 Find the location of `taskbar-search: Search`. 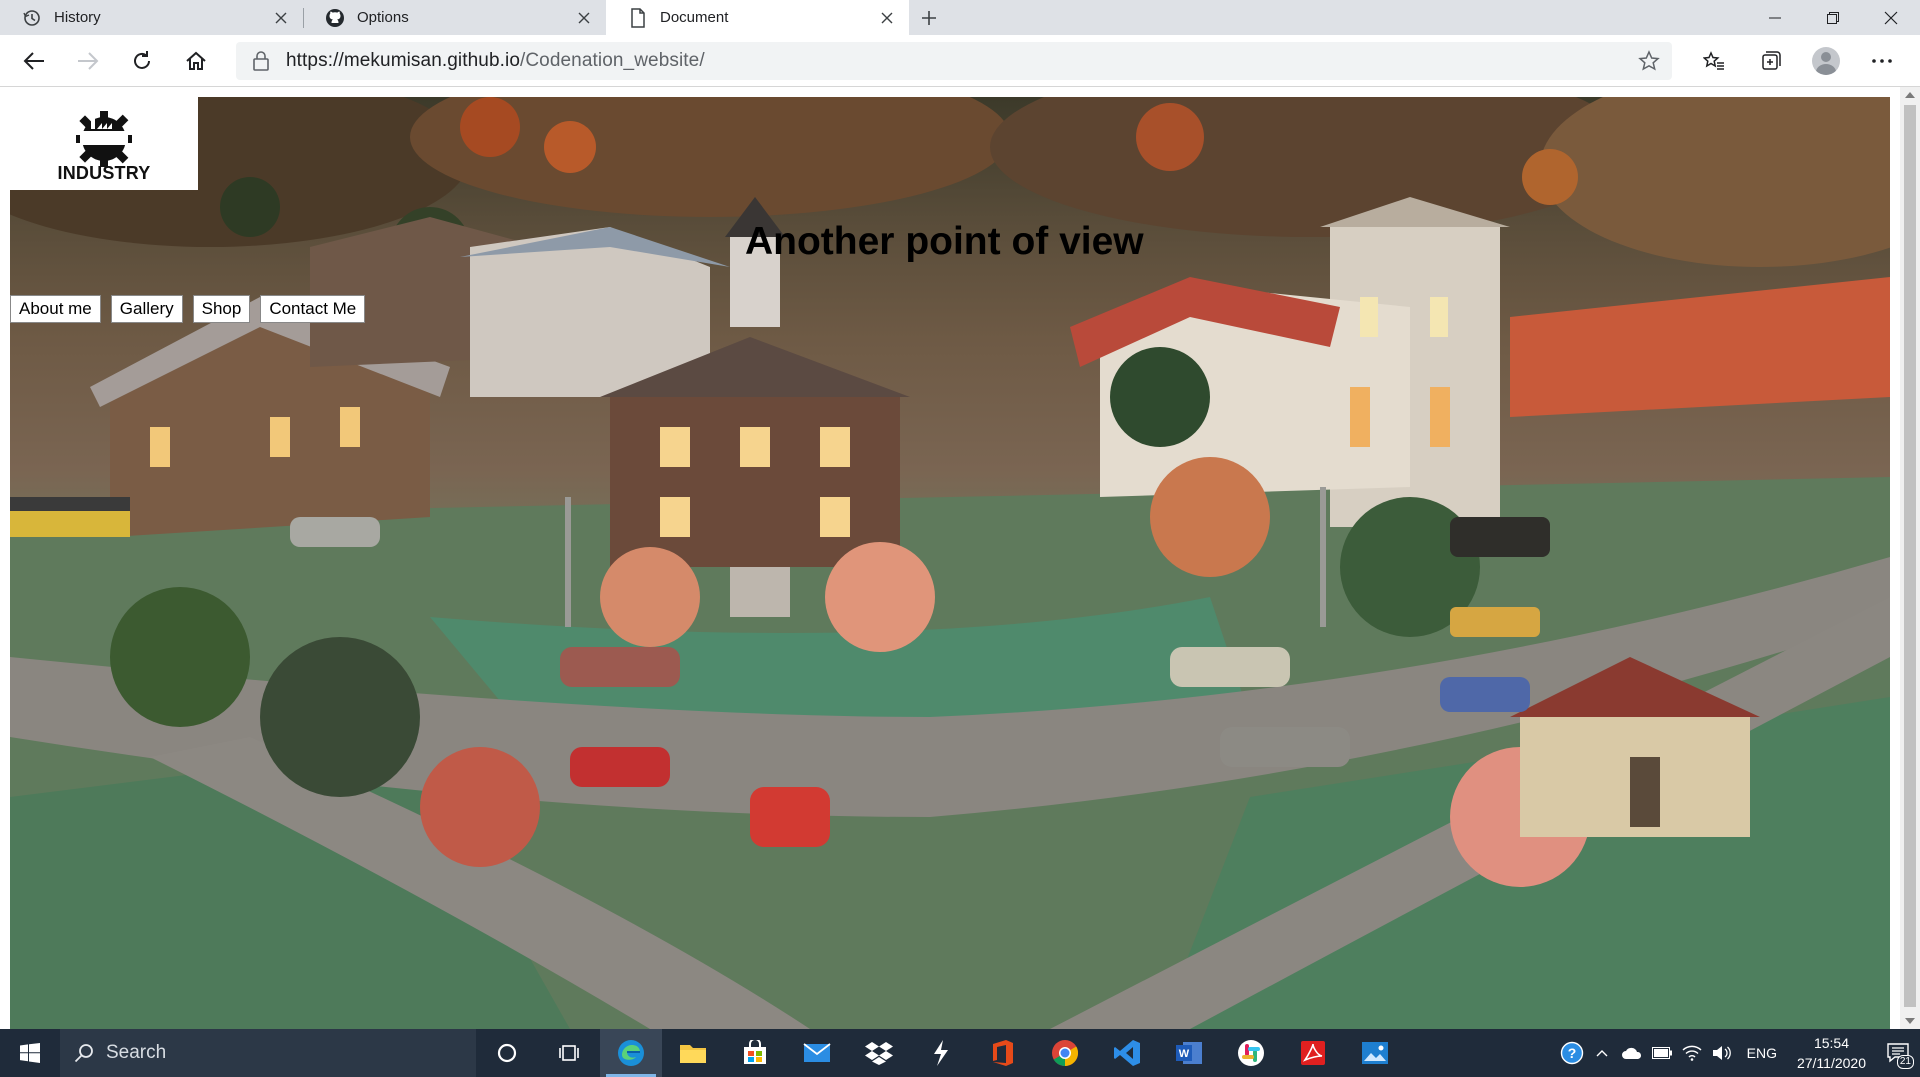

taskbar-search: Search is located at coordinates (268, 1053).